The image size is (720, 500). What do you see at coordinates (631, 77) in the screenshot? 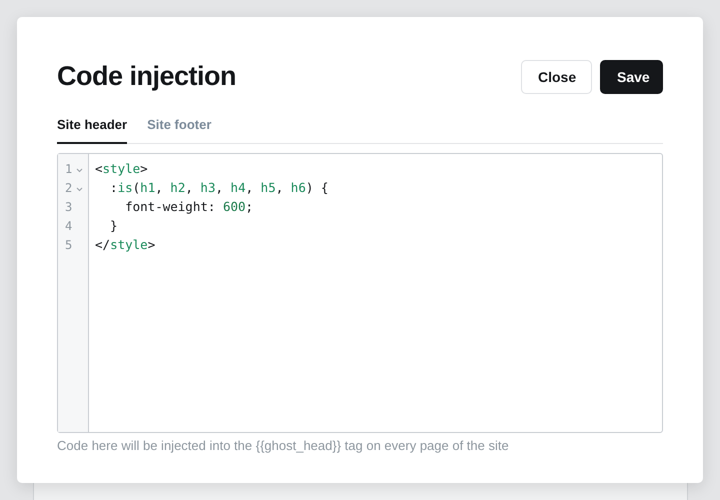
I see `save-button: Save` at bounding box center [631, 77].